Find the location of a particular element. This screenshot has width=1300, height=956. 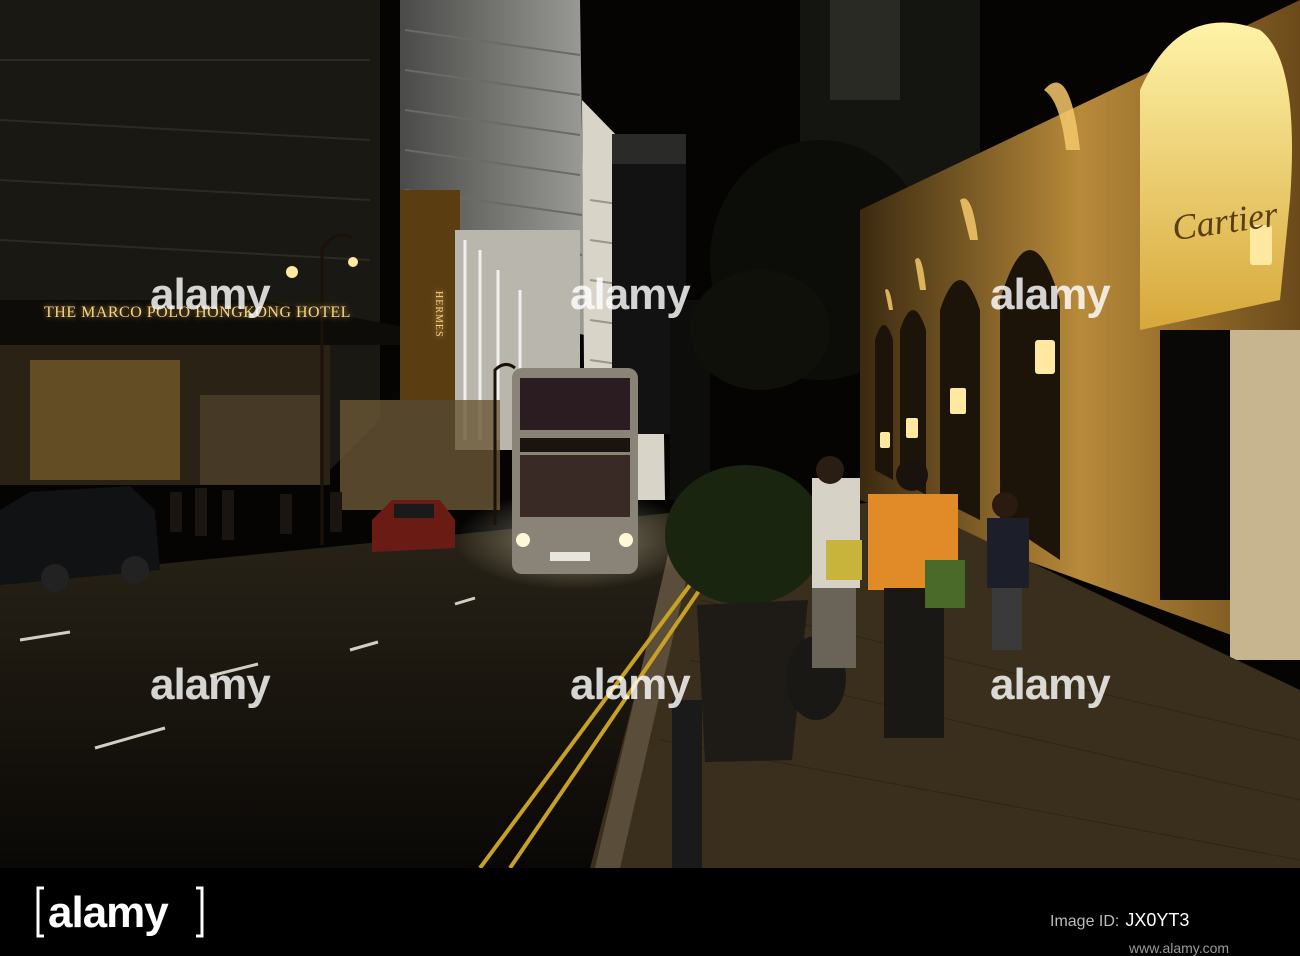

hermes-sign: HERMES is located at coordinates (438, 314).